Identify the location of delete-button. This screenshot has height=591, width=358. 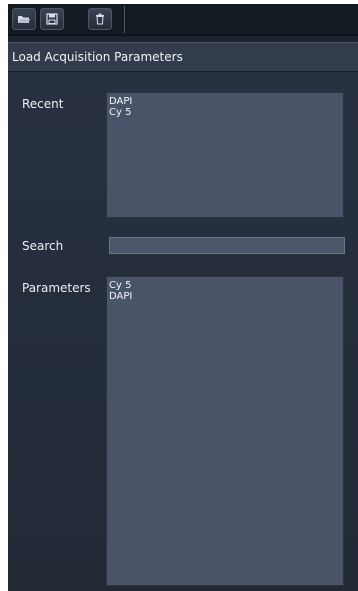
(100, 19).